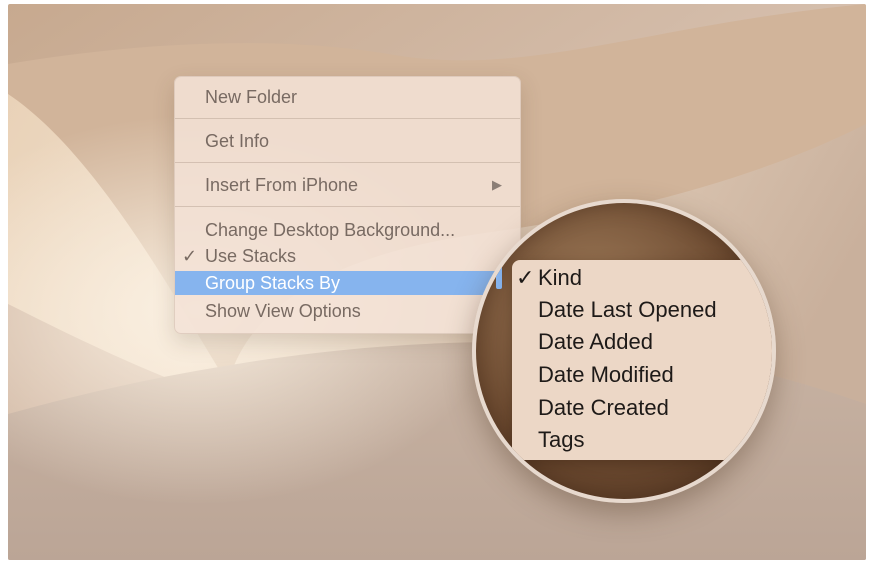  What do you see at coordinates (347, 256) in the screenshot?
I see `menu-item-use-stacks: ✓ Use Stacks` at bounding box center [347, 256].